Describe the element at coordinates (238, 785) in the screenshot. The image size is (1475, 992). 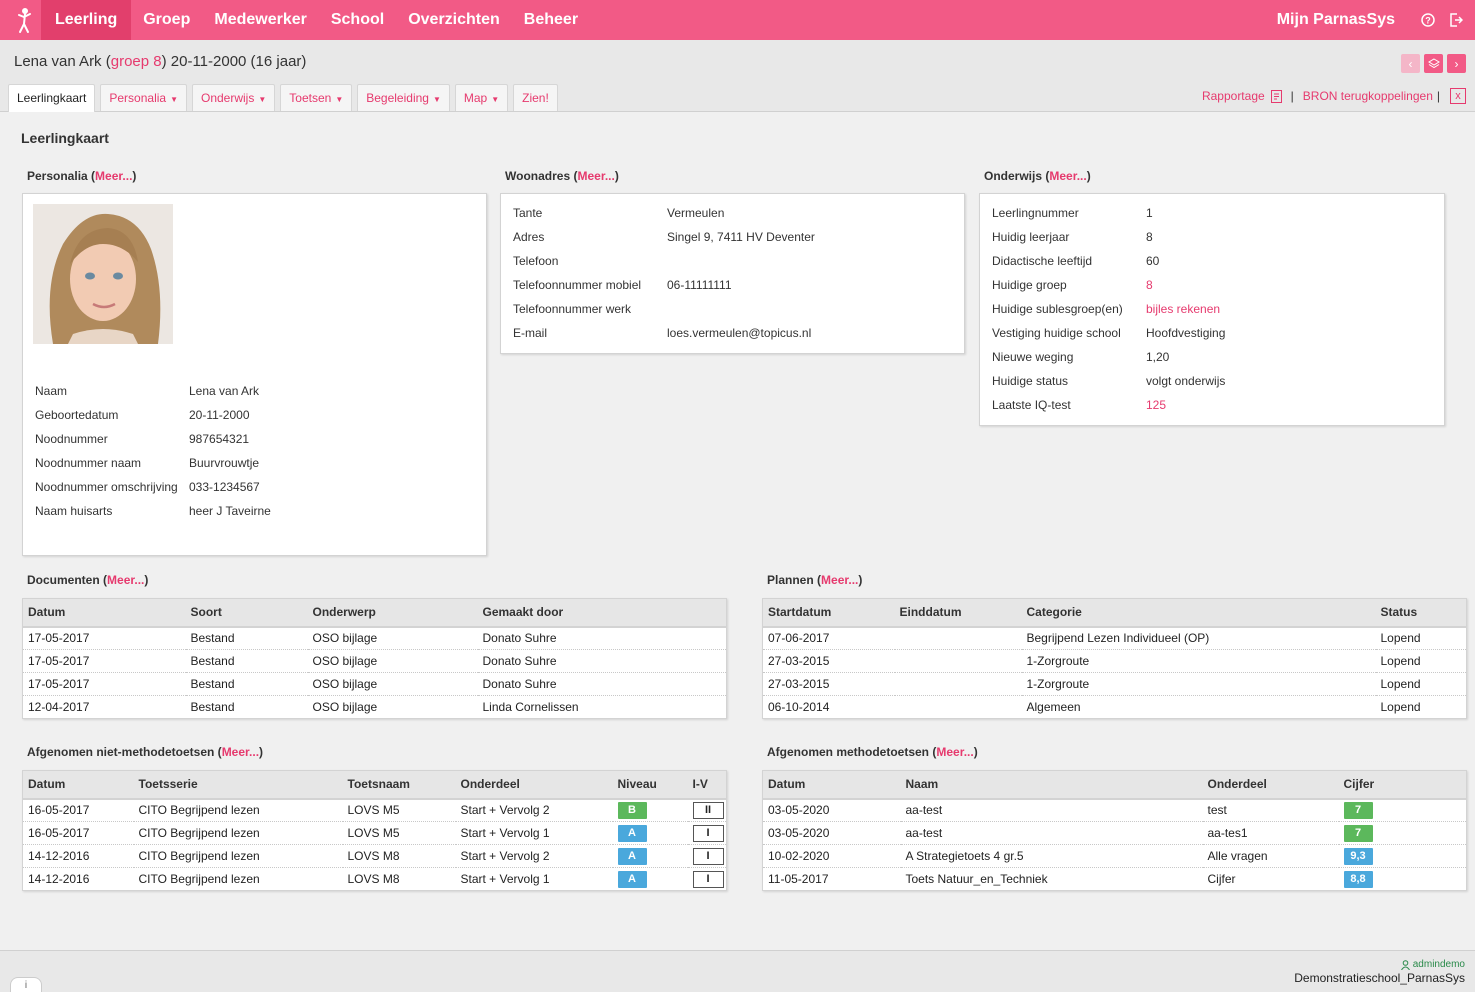
I see `column-header: Toetsserie` at that location.